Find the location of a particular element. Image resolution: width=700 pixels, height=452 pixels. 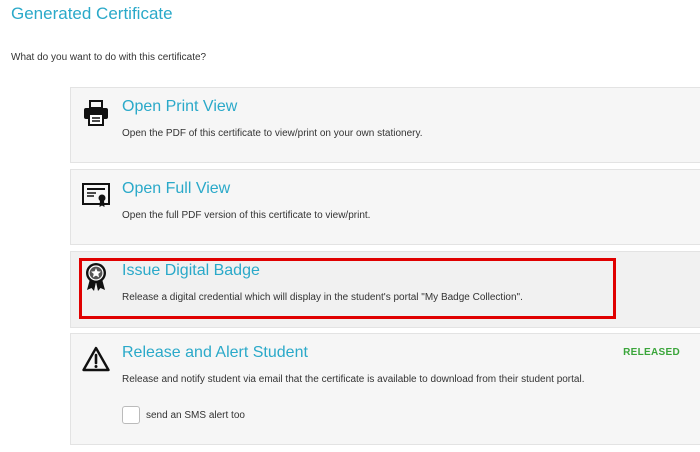

issue-digital-badge-link: Issue Digital Badge is located at coordinates (191, 271).